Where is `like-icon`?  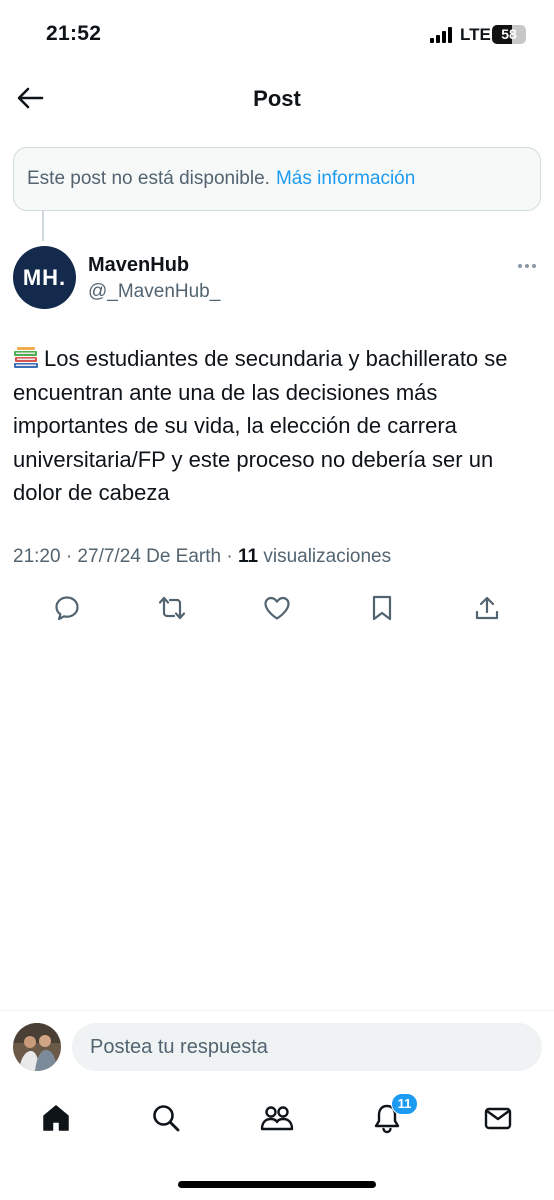
like-icon is located at coordinates (277, 608).